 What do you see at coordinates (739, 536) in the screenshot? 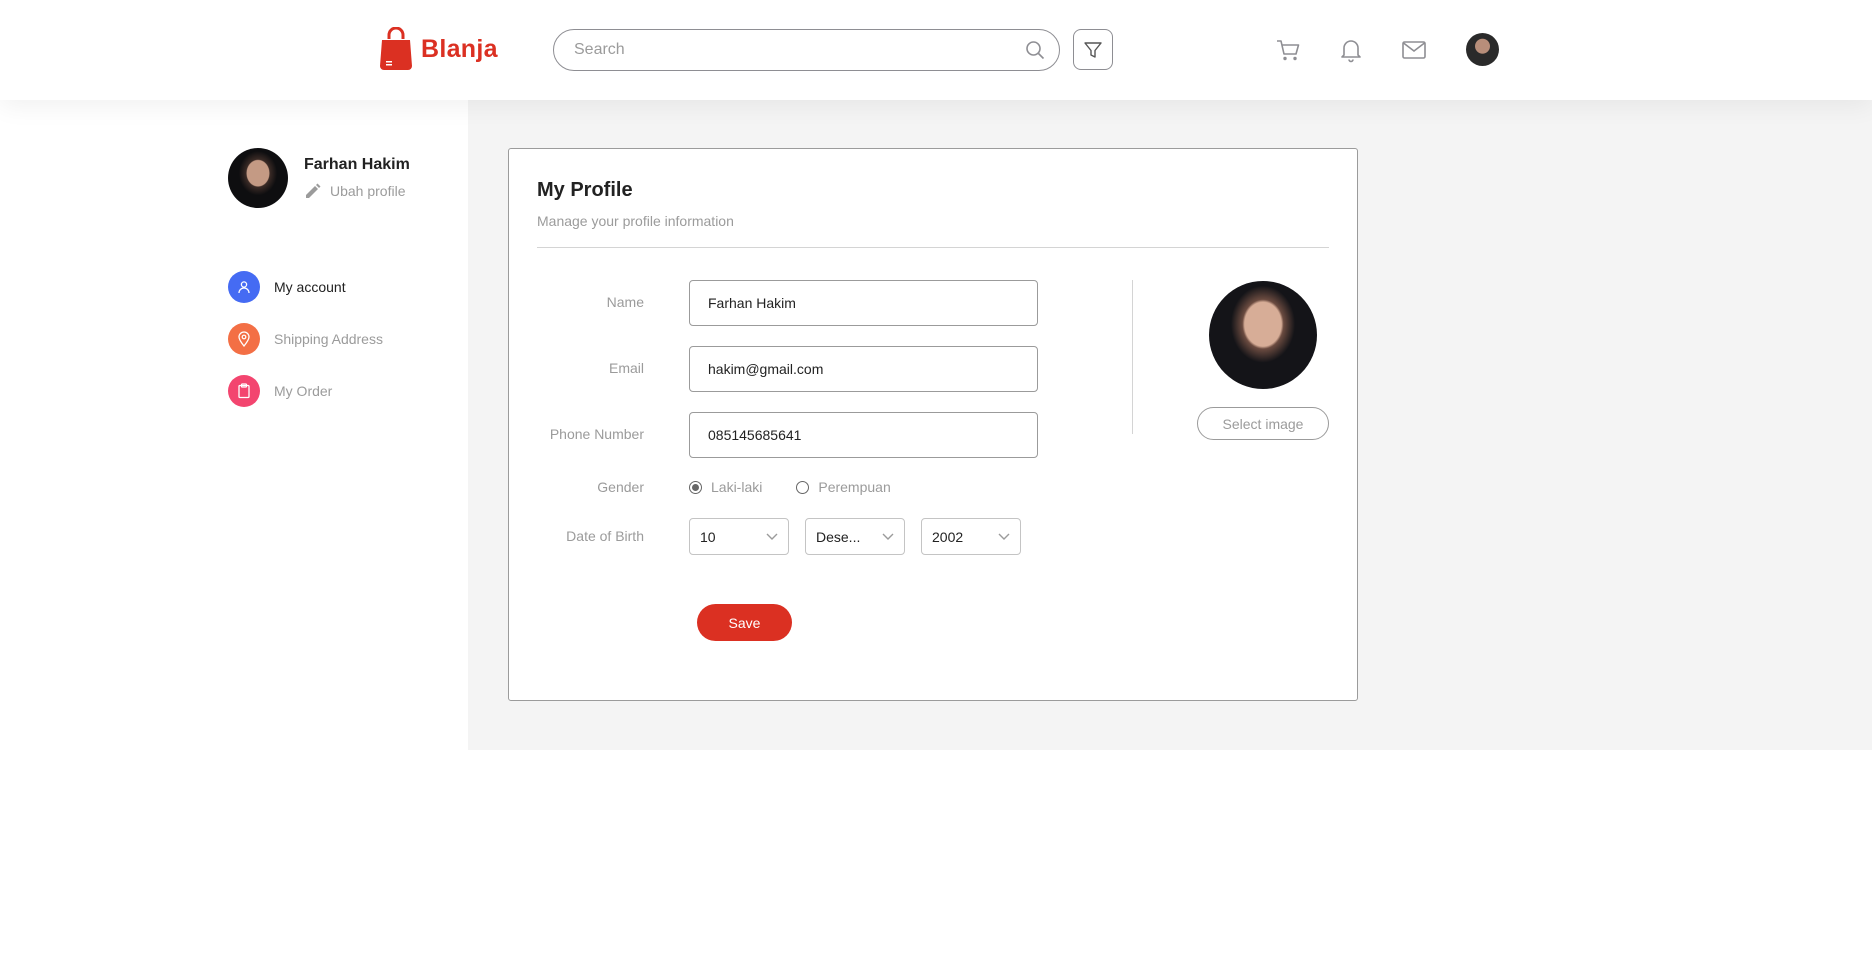
I see `dob-day-select: 10` at bounding box center [739, 536].